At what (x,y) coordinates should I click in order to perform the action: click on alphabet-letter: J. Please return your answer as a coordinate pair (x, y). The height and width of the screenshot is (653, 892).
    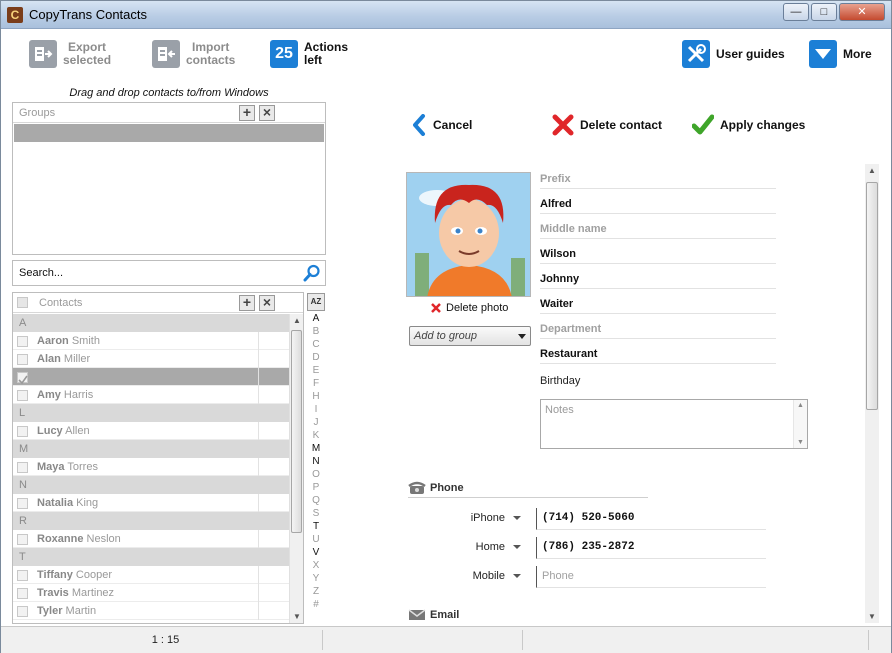
    Looking at the image, I should click on (316, 422).